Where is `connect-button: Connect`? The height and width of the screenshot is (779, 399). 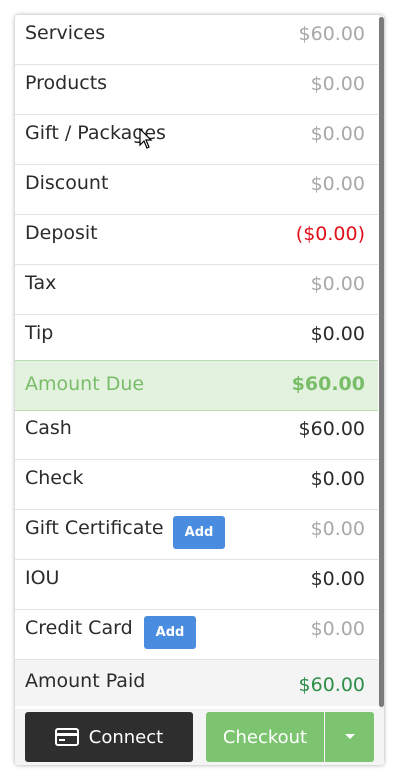 connect-button: Connect is located at coordinates (109, 737).